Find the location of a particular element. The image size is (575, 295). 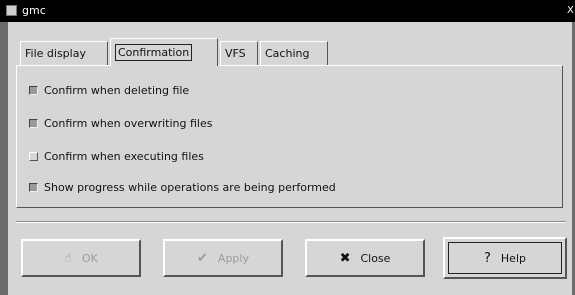

tab-label: VFS is located at coordinates (235, 53).